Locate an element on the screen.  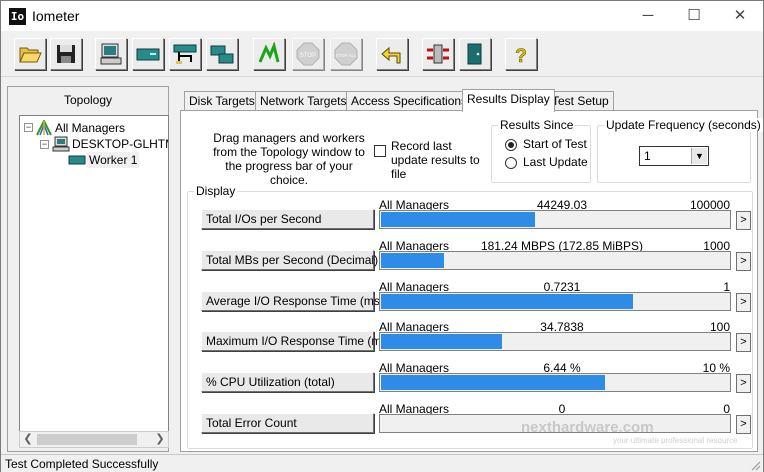
svg-text: STOP is located at coordinates (308, 56).